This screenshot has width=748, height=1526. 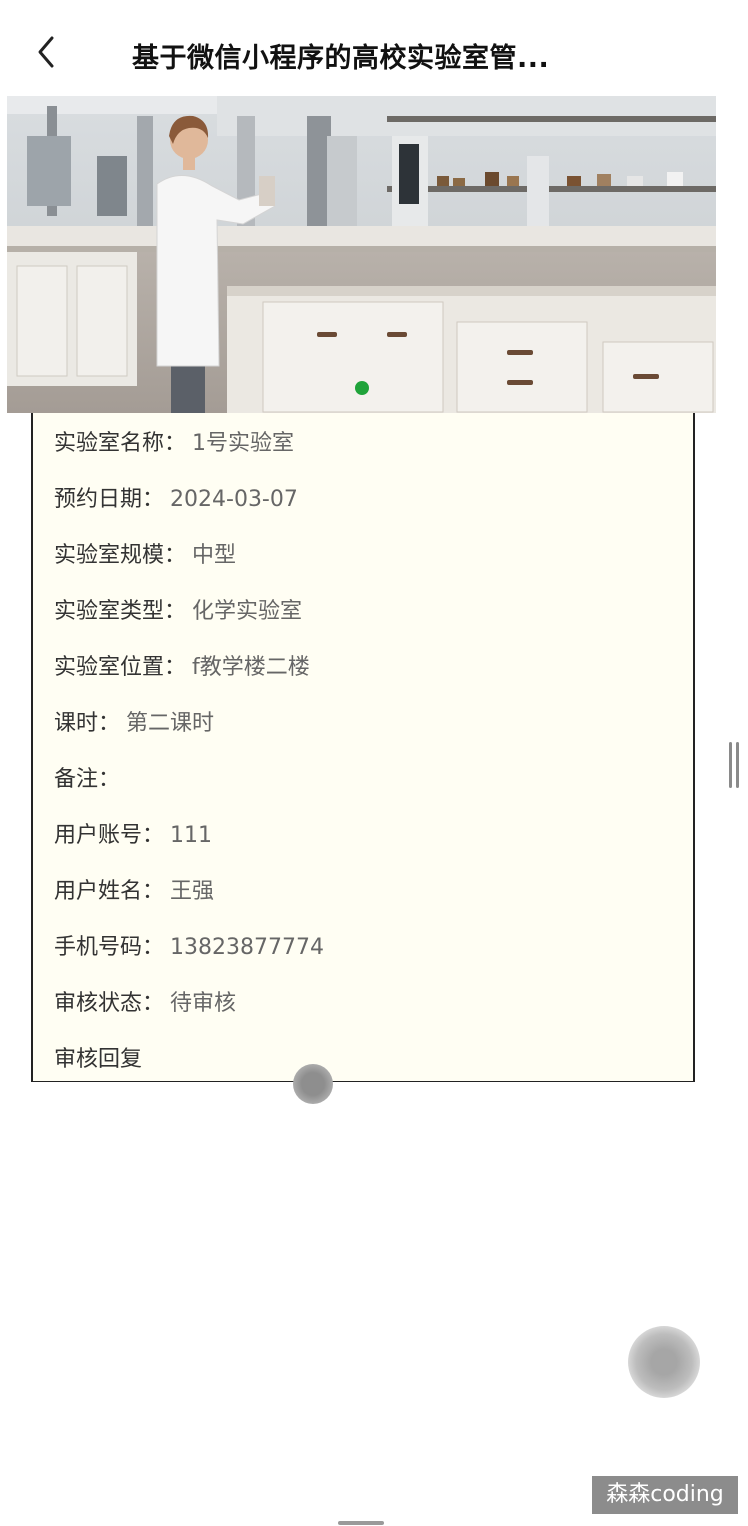 I want to click on floating-action-button, so click(x=664, y=1362).